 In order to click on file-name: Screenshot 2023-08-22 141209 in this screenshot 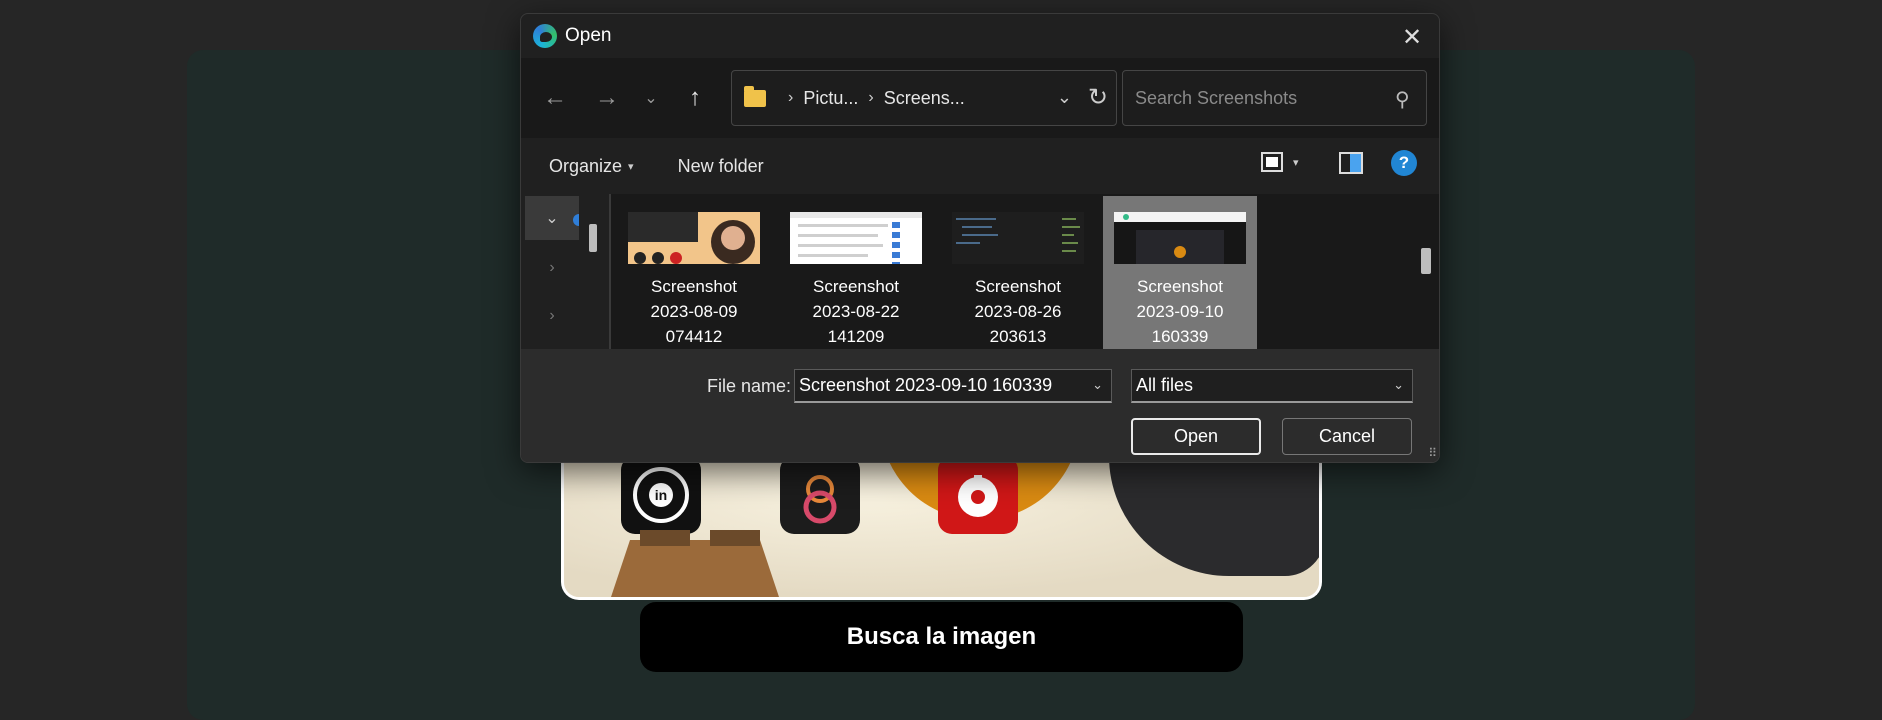, I will do `click(856, 311)`.